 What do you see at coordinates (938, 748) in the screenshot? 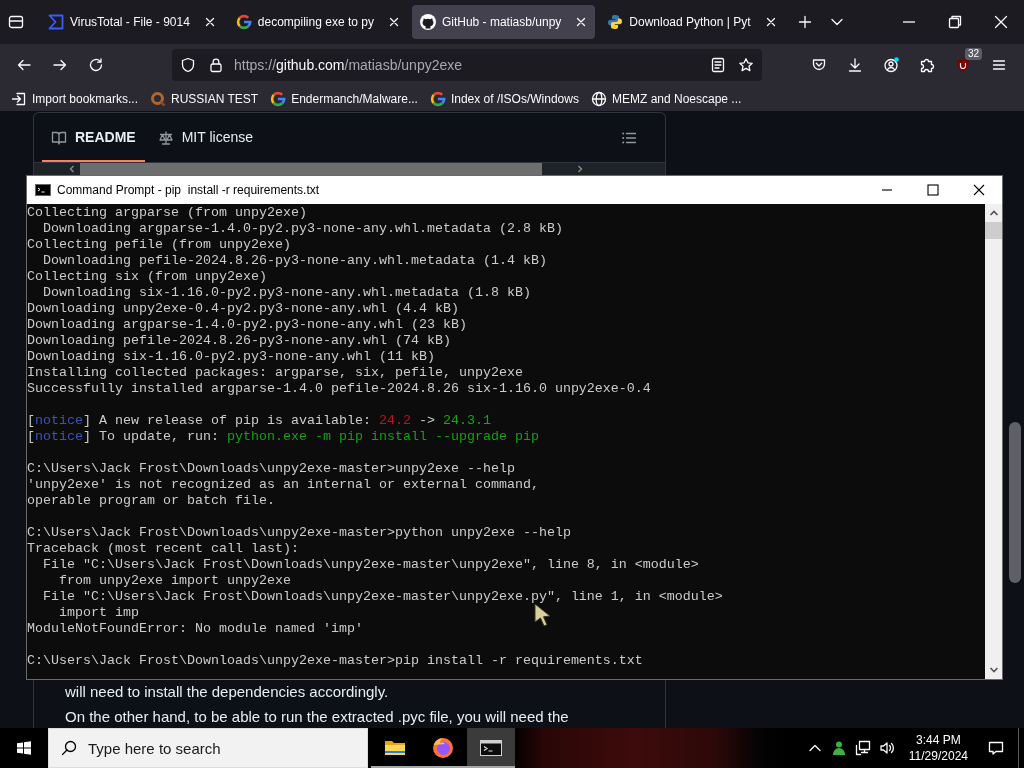
I see `taskbar-clock: 3:44 PM 11/29/2024` at bounding box center [938, 748].